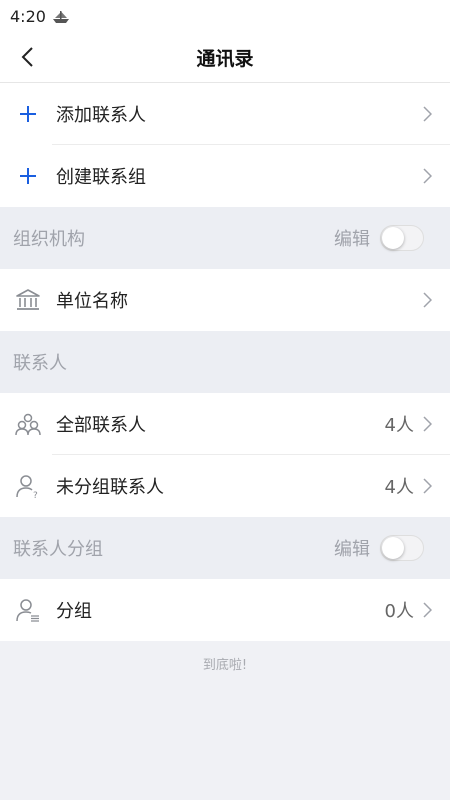 This screenshot has width=450, height=800. What do you see at coordinates (225, 665) in the screenshot?
I see `end-of-list-text: 到底啦!` at bounding box center [225, 665].